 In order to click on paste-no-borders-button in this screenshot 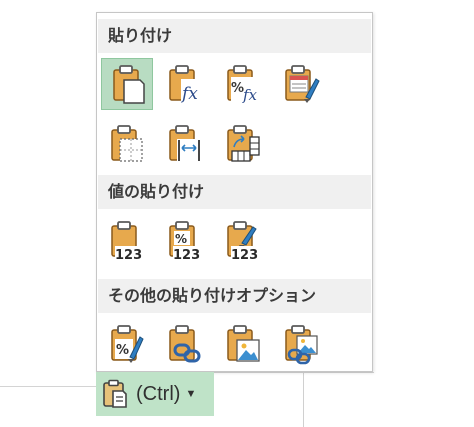, I will do `click(127, 144)`.